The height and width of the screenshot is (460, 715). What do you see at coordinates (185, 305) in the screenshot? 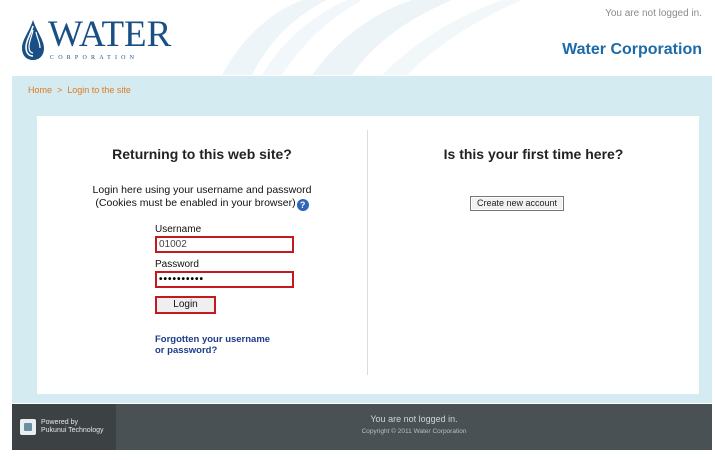
I see `login-button: Login` at bounding box center [185, 305].